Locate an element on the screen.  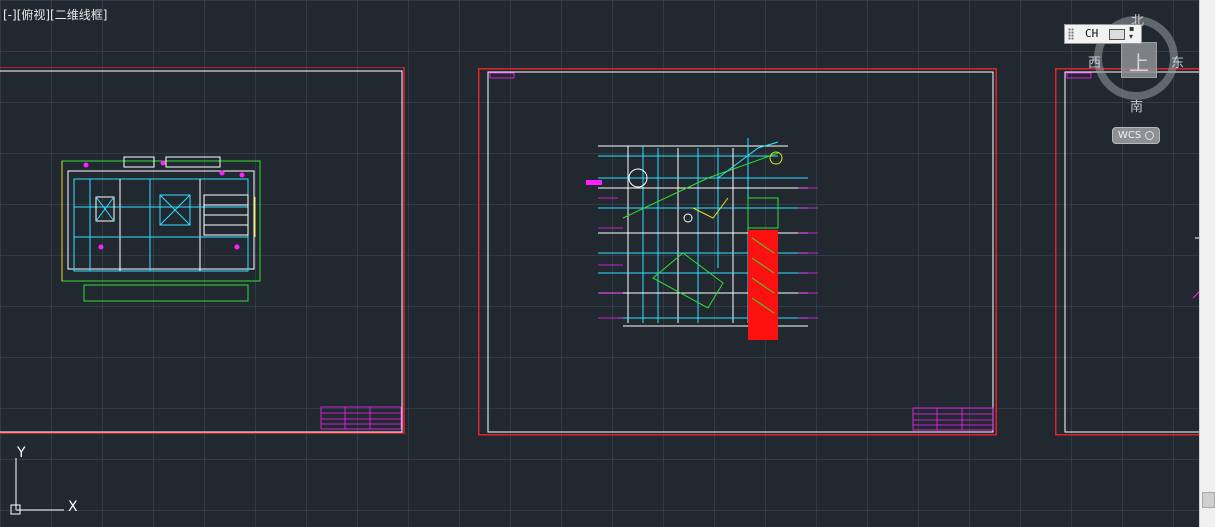
viewcube: 上 北 南 西 东 CH ▪ ▾ WCS is located at coordinates (1130, 78).